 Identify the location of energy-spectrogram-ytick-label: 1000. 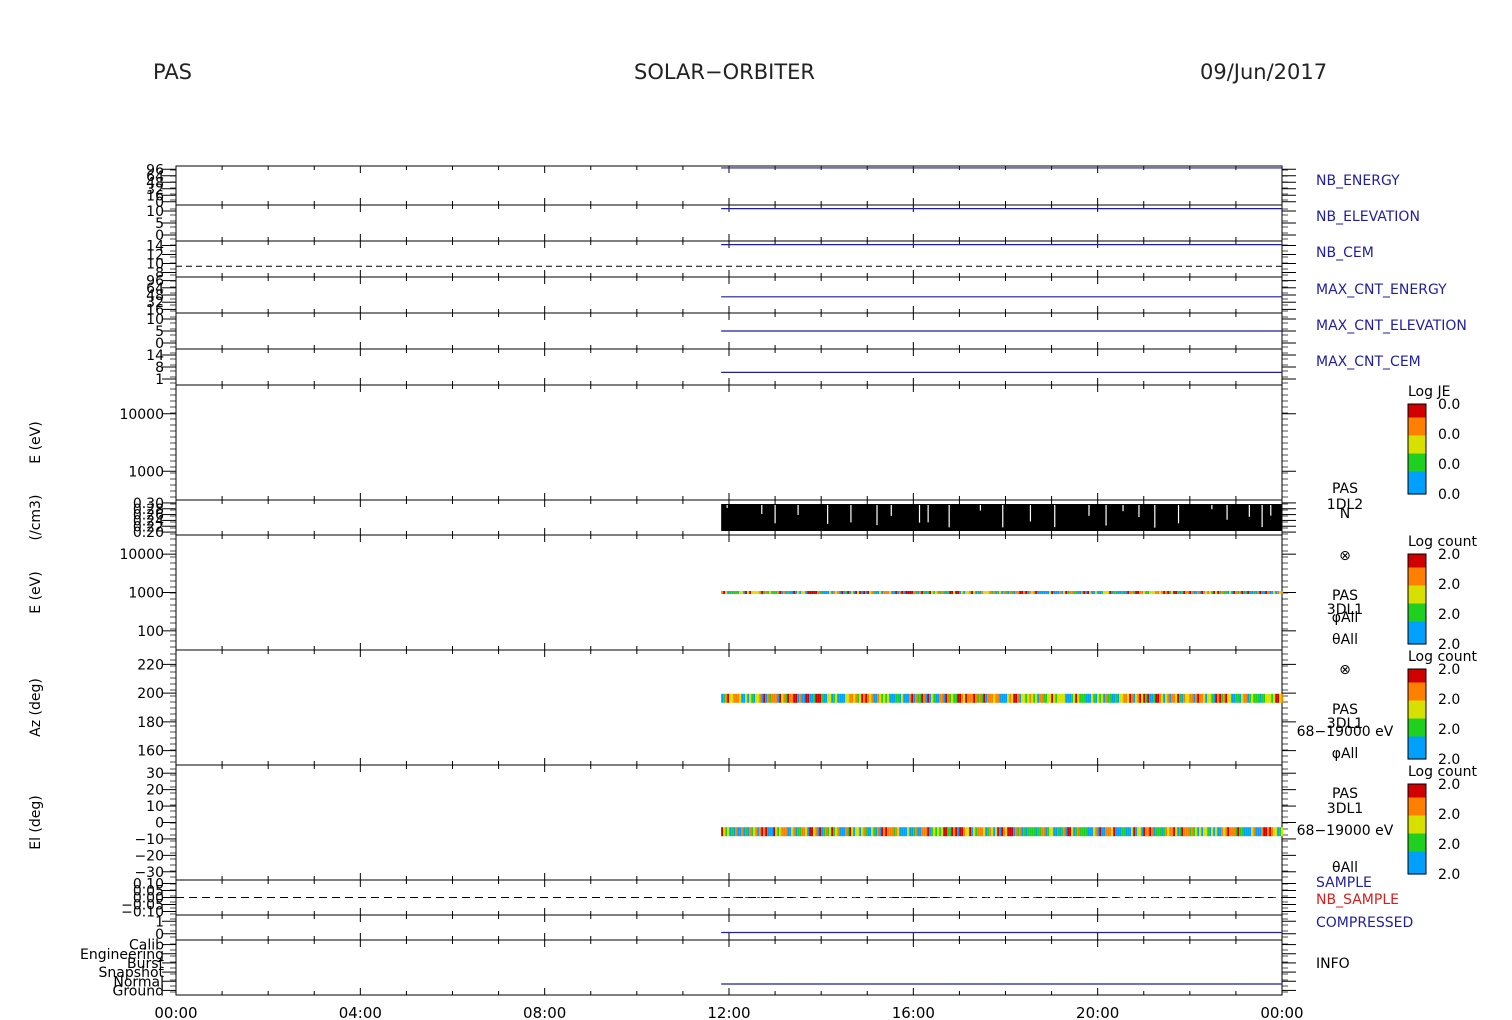
(146, 594).